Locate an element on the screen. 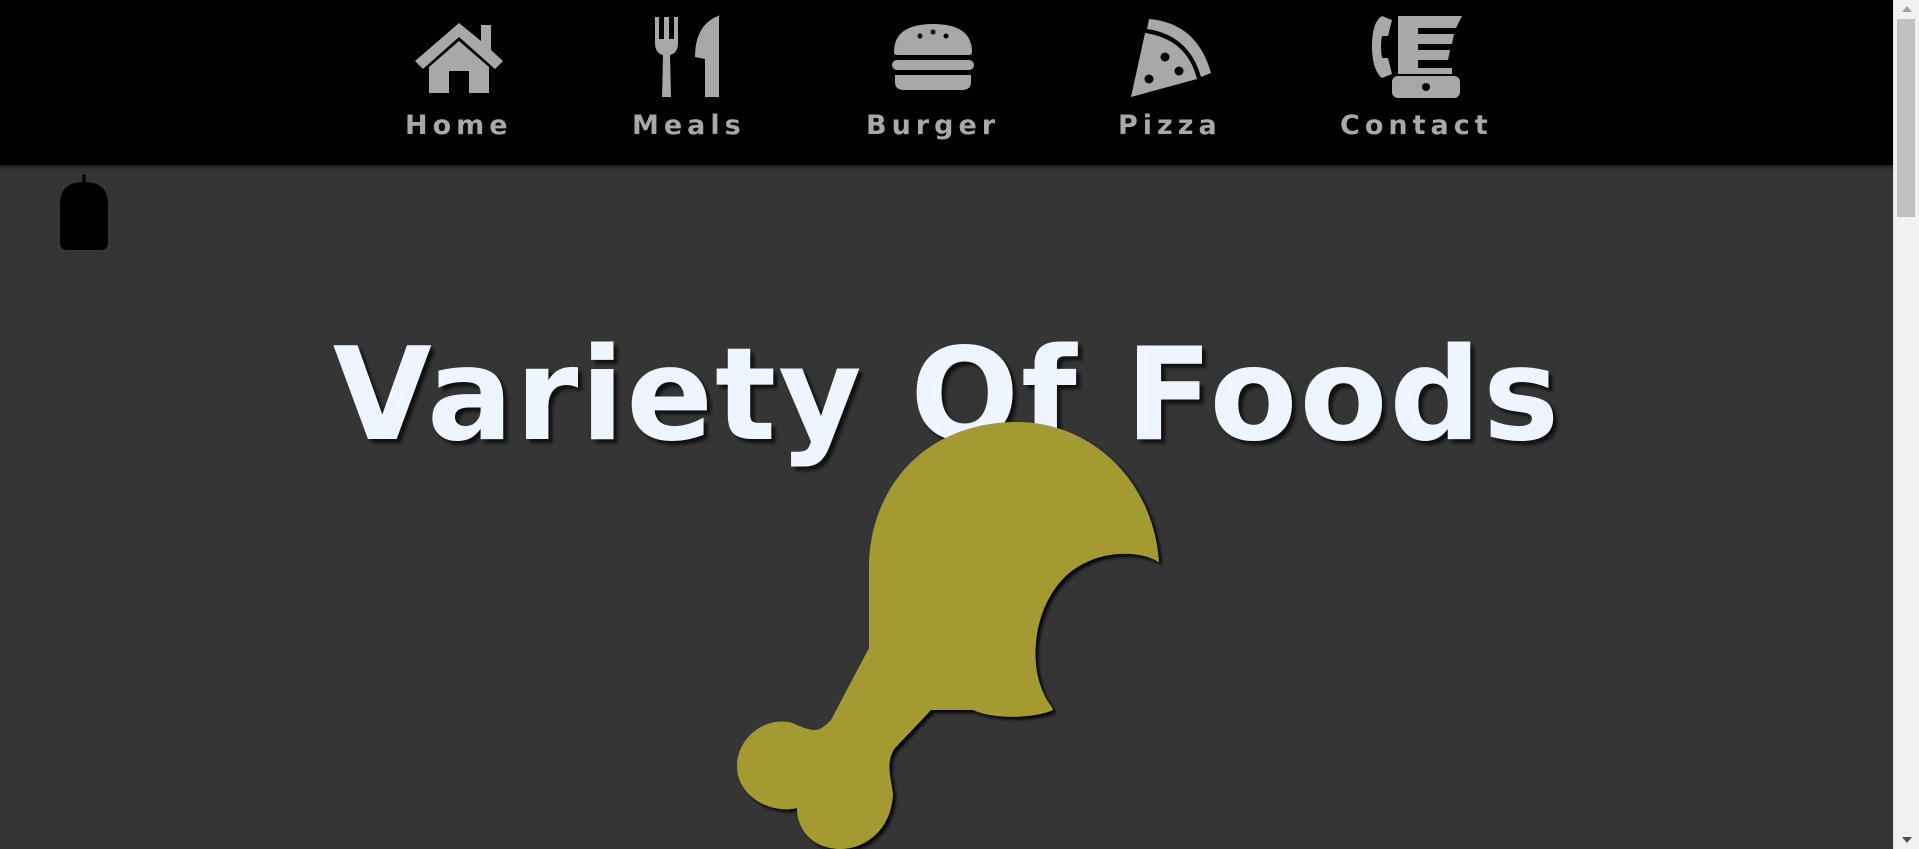  scroll-thumb is located at coordinates (1906, 118).